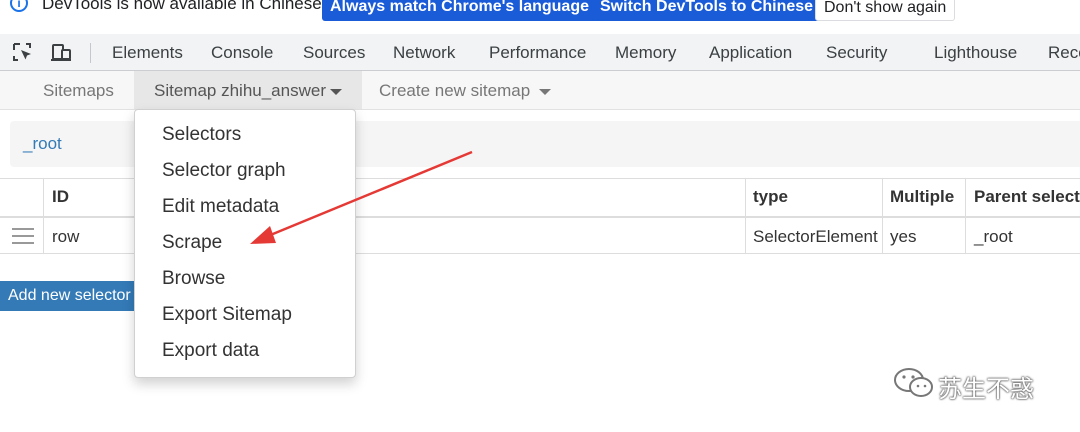  I want to click on menu-item-export-sitemap: Export Sitemap, so click(227, 315).